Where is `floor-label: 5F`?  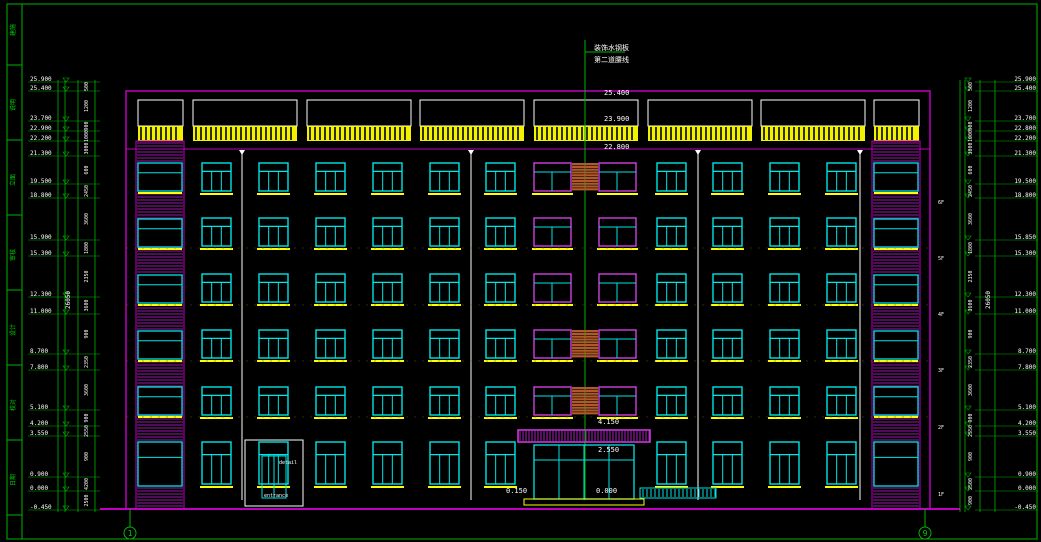
floor-label: 5F is located at coordinates (941, 259).